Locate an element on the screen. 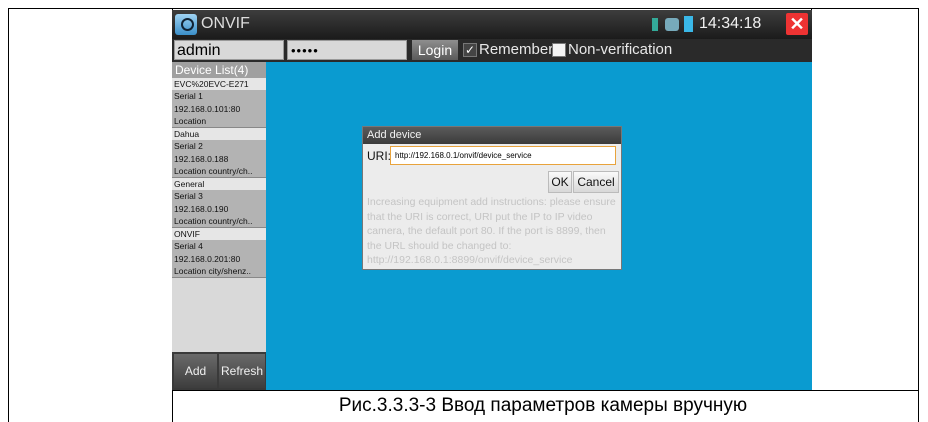 The height and width of the screenshot is (422, 928). device-name: EVC%20EVC-E271 is located at coordinates (219, 84).